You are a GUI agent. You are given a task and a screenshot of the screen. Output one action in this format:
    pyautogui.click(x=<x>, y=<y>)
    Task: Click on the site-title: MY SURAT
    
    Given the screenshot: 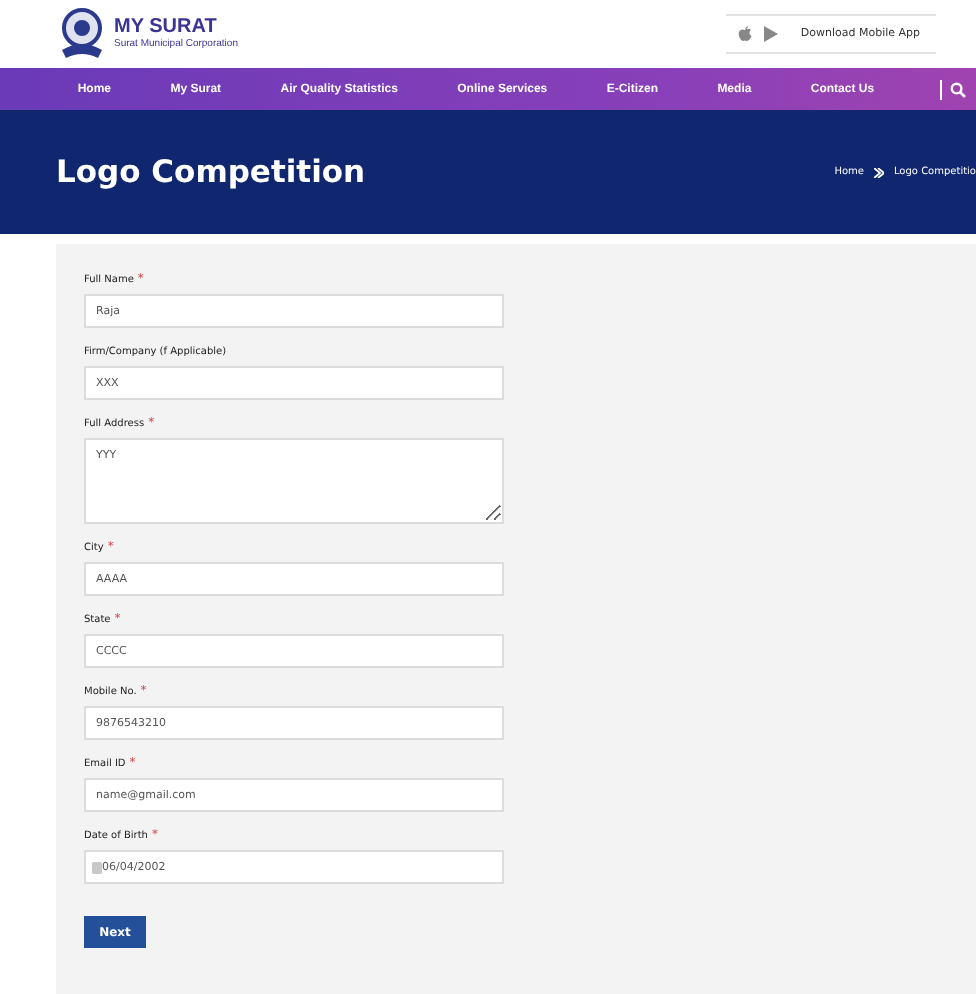 What is the action you would take?
    pyautogui.click(x=166, y=27)
    